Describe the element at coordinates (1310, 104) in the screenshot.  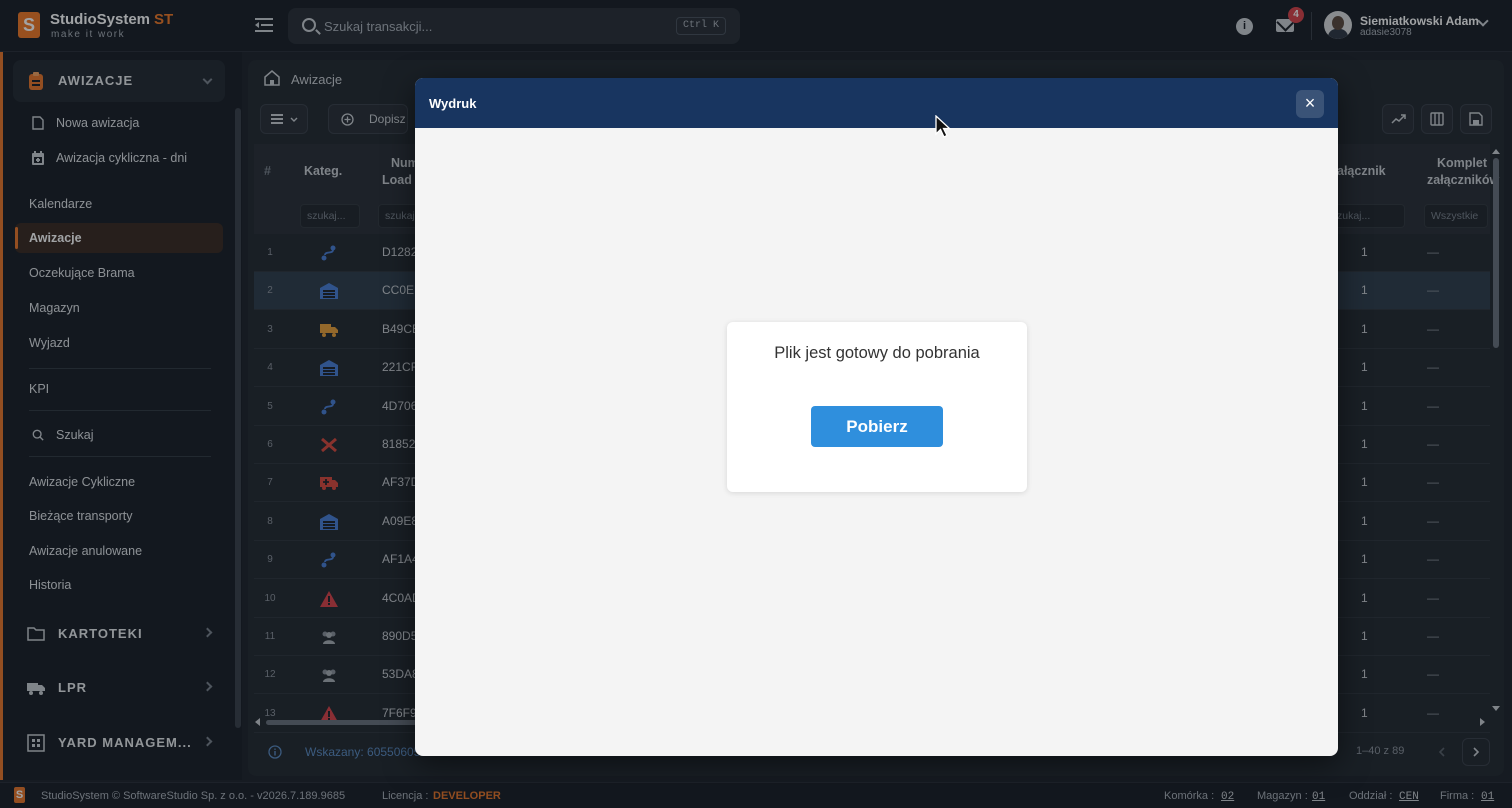
I see `close-button: ×` at that location.